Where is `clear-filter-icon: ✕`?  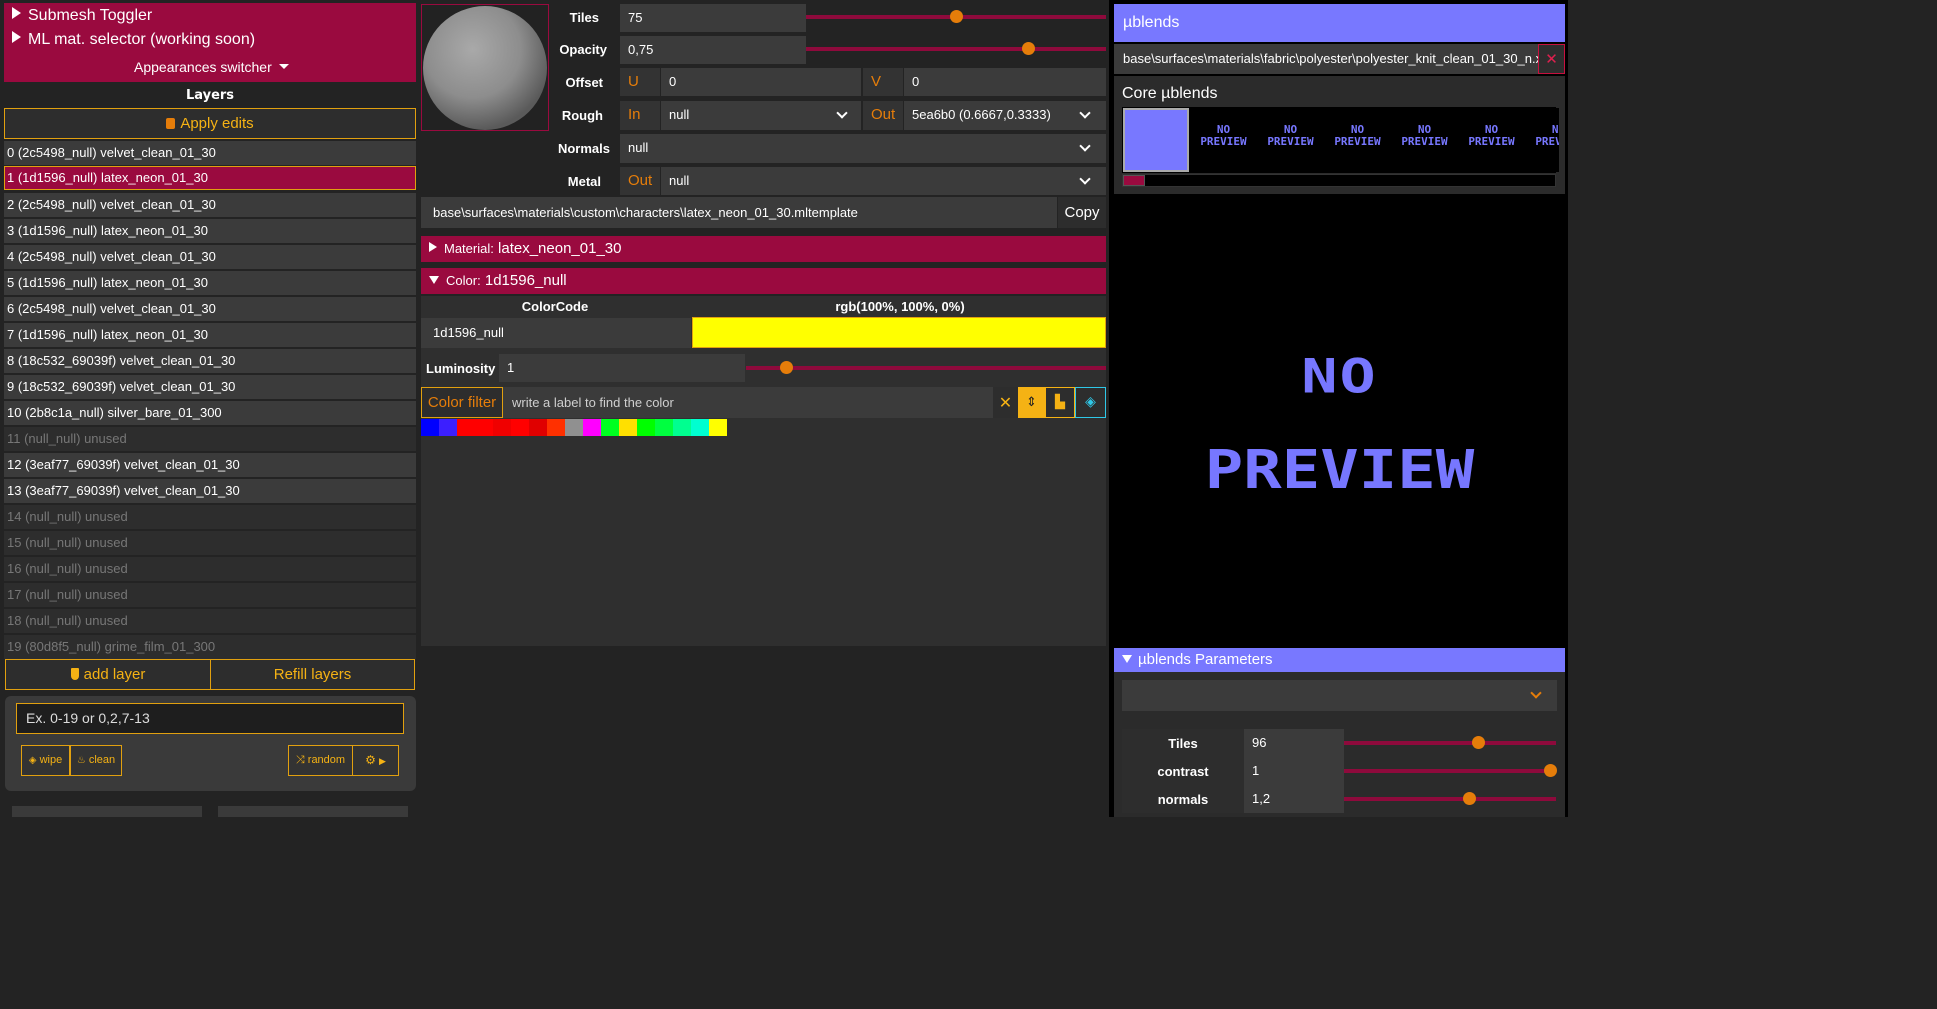 clear-filter-icon: ✕ is located at coordinates (1005, 402).